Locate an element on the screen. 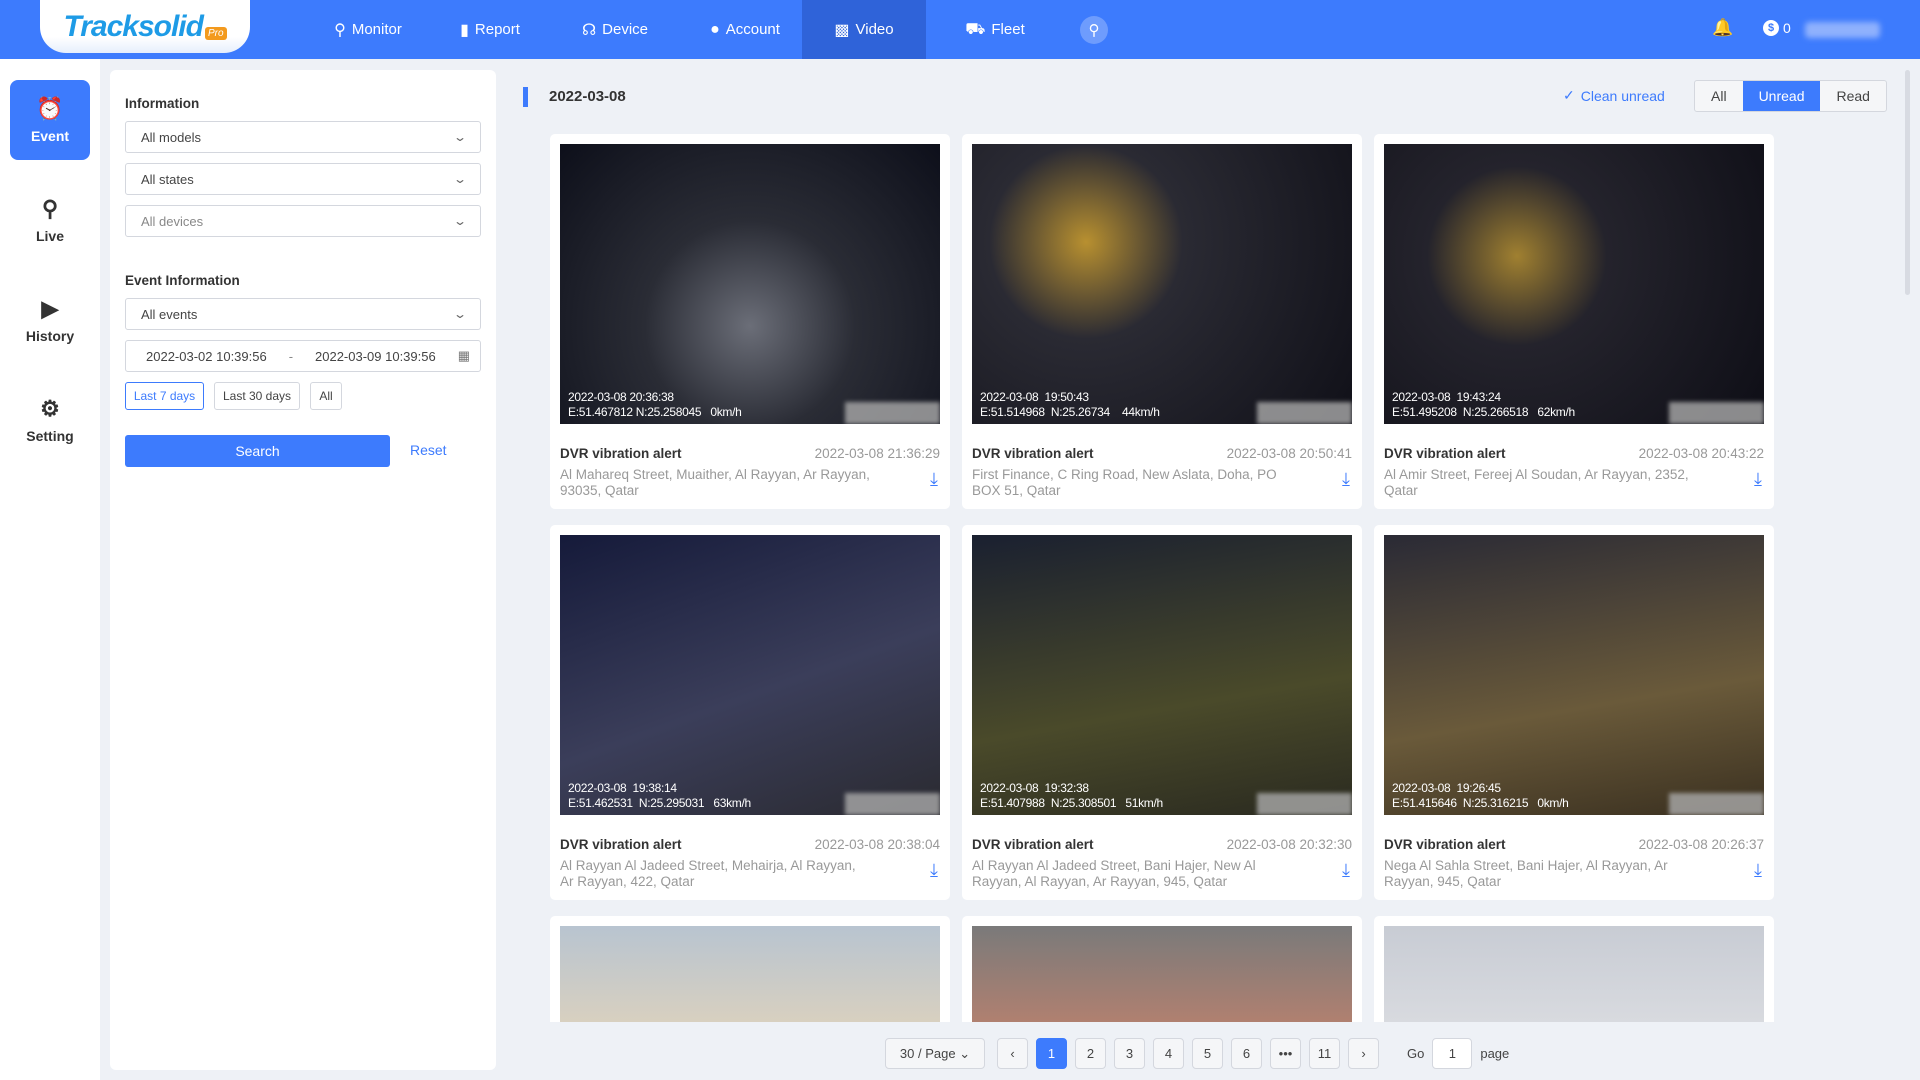 This screenshot has height=1080, width=1920. sidebar-item-live: ⚲ Live is located at coordinates (50, 220).